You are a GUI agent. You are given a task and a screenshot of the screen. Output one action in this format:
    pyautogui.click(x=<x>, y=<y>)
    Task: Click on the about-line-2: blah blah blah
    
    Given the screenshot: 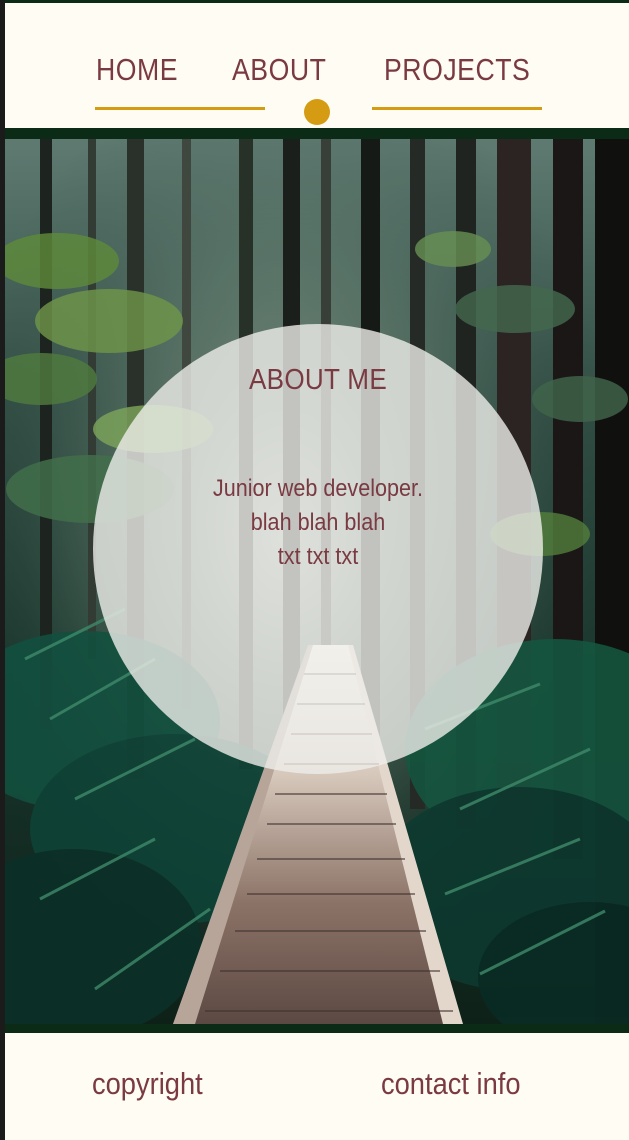 What is the action you would take?
    pyautogui.click(x=318, y=522)
    